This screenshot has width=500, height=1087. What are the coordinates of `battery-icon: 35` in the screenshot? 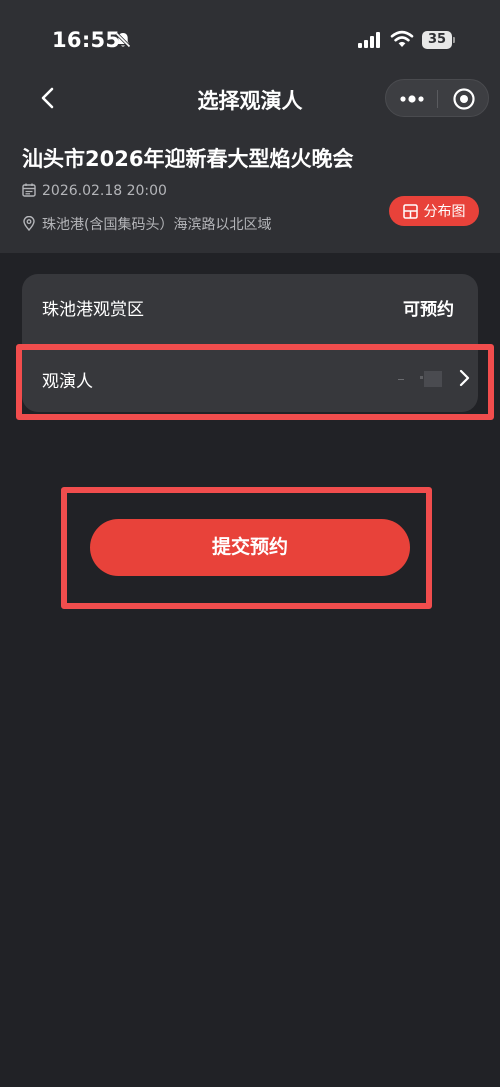 It's located at (438, 40).